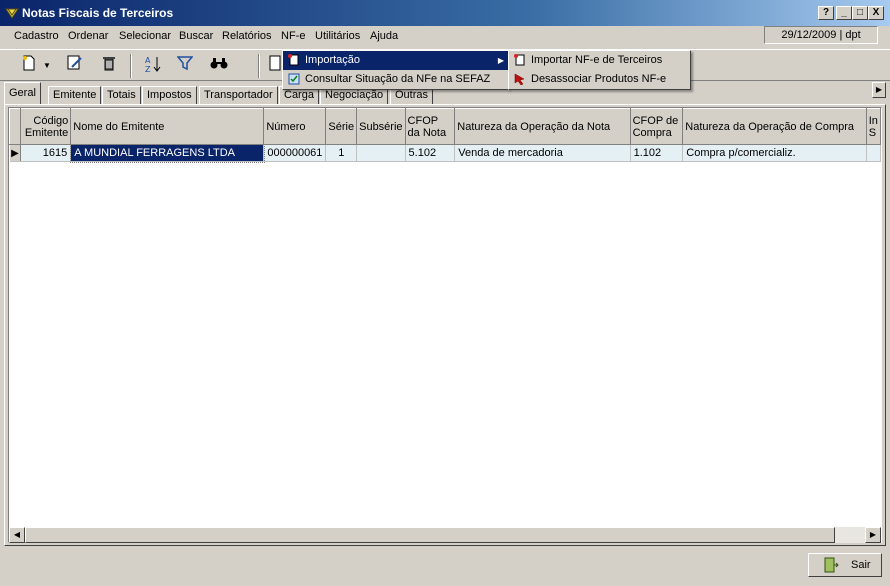 The width and height of the screenshot is (890, 586). What do you see at coordinates (98, 13) in the screenshot?
I see `window-title: Notas Fiscais de Terceiros` at bounding box center [98, 13].